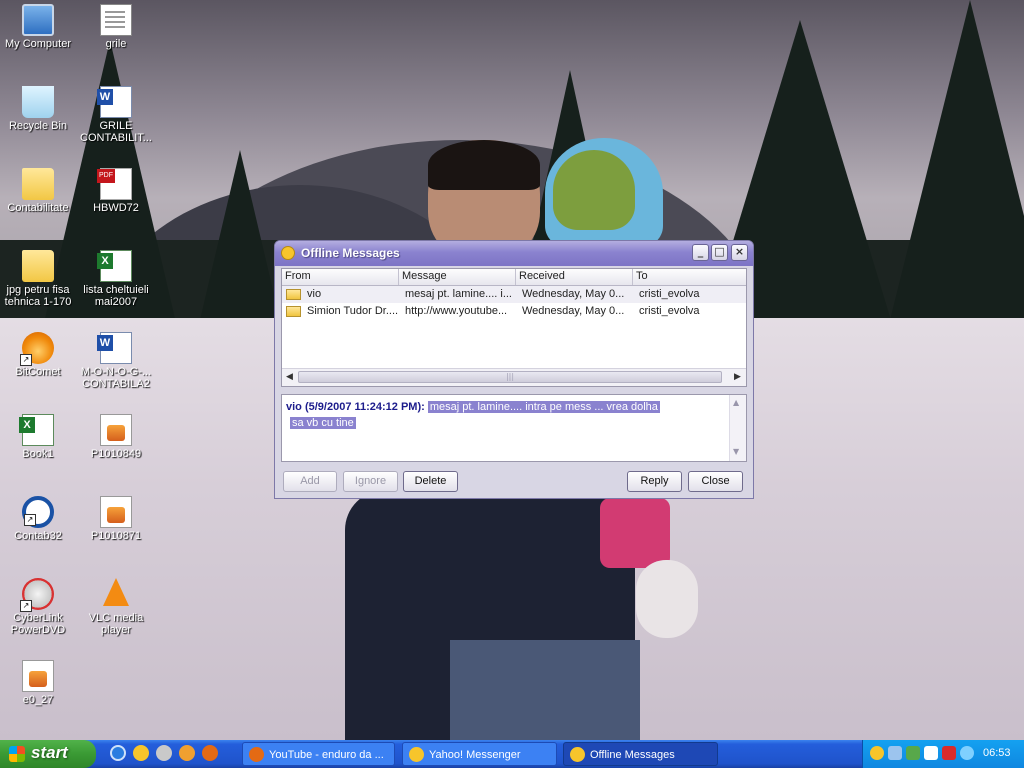 This screenshot has height=768, width=1024. I want to click on desktop-icon-contab32: ↗ Contab32, so click(38, 519).